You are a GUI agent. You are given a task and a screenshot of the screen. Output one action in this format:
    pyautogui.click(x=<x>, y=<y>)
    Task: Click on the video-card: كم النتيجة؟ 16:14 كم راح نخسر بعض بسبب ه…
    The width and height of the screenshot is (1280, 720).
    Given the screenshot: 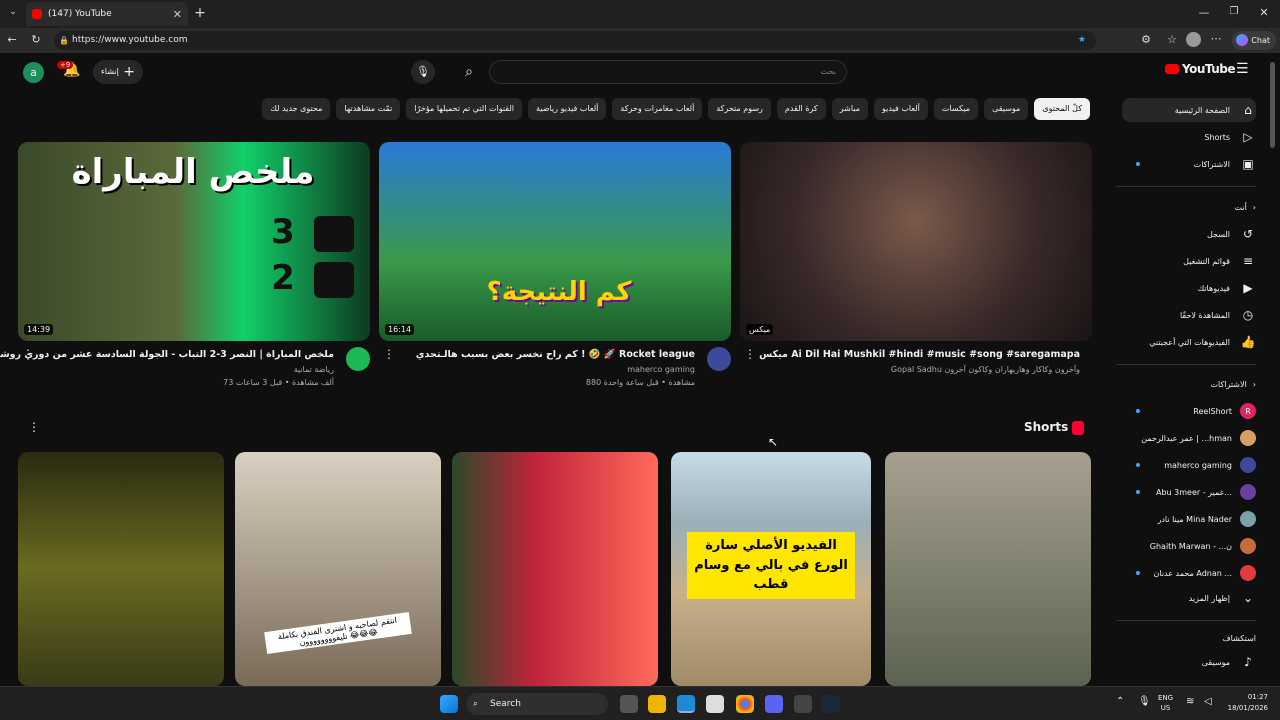 What is the action you would take?
    pyautogui.click(x=555, y=266)
    